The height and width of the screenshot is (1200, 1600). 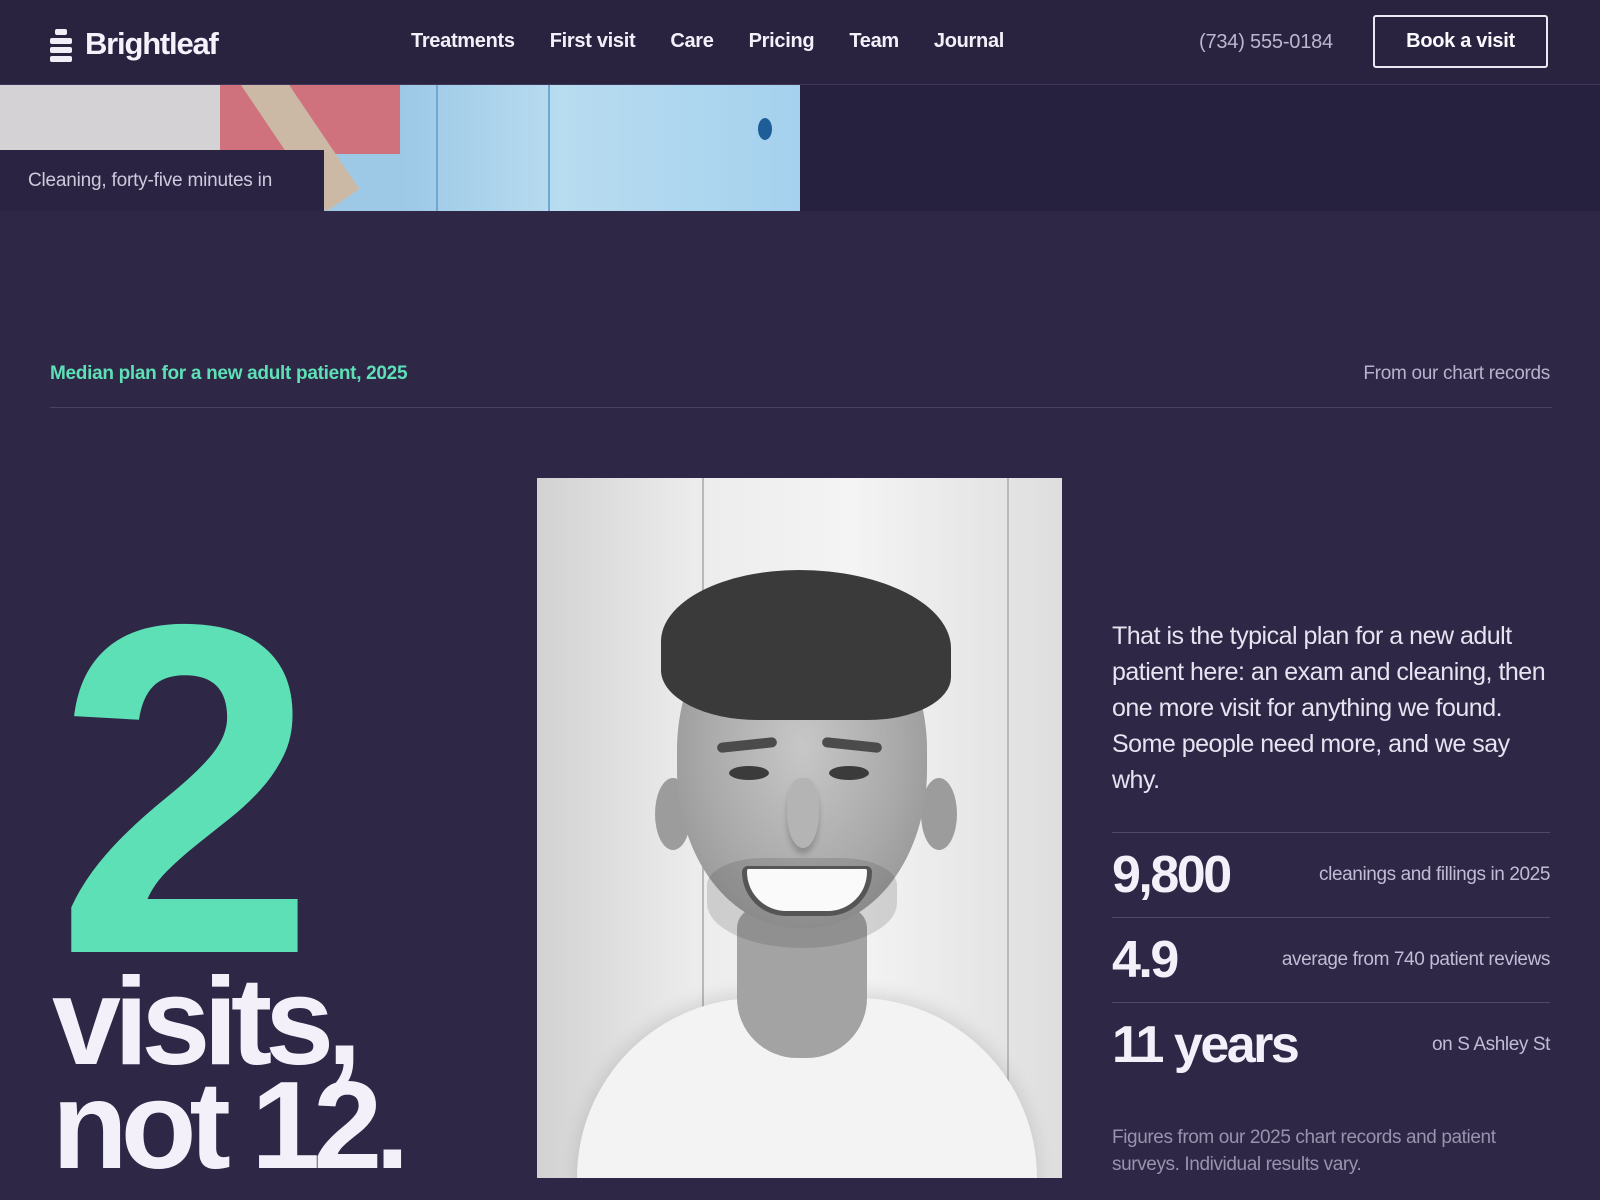 I want to click on stat-value: 9,800, so click(x=1172, y=875).